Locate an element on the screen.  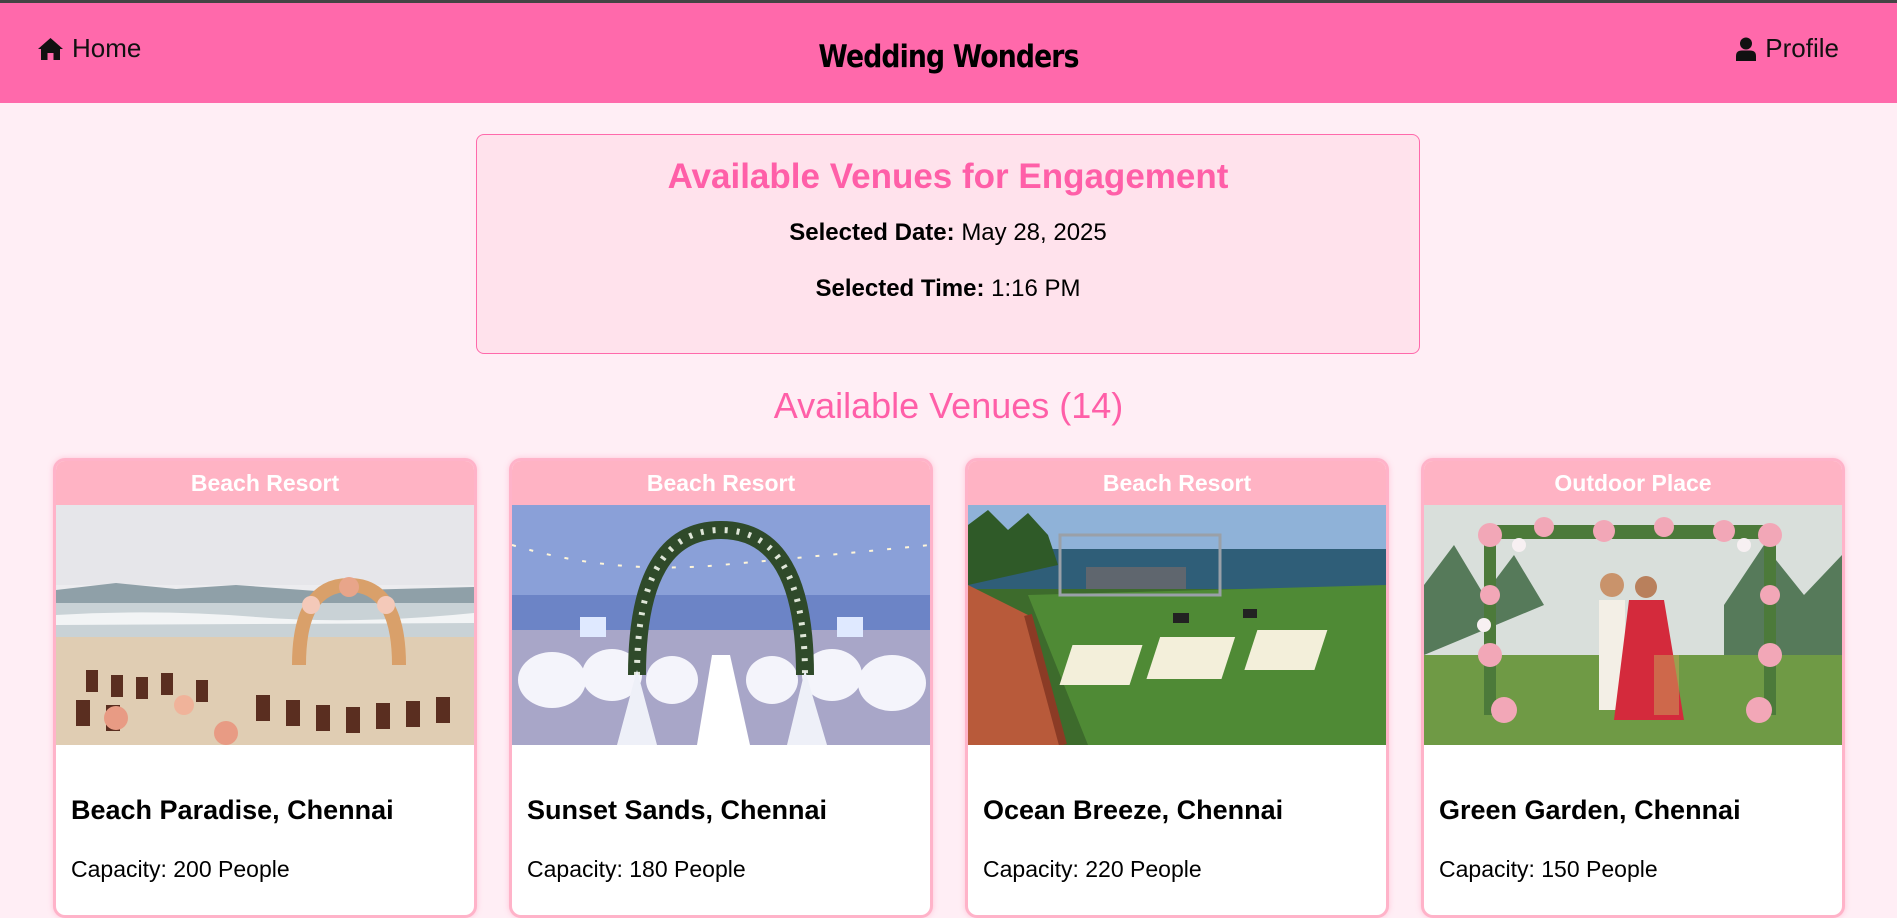
profile-link: Profile is located at coordinates (1787, 48).